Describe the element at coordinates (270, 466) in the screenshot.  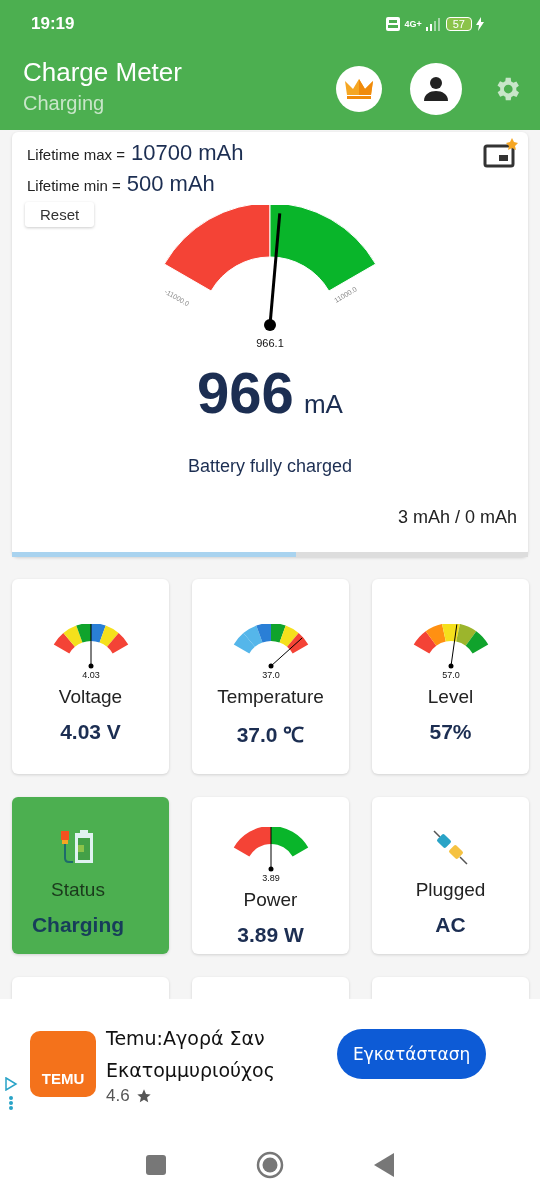
I see `charge-message: Battery fully charged` at that location.